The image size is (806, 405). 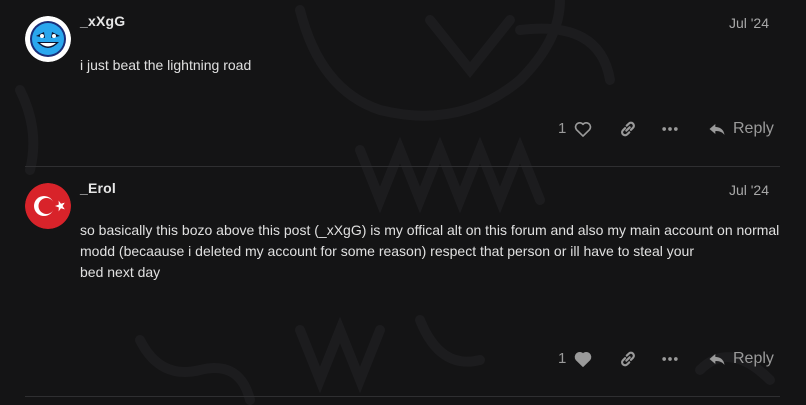 I want to click on post-divider, so click(x=402, y=396).